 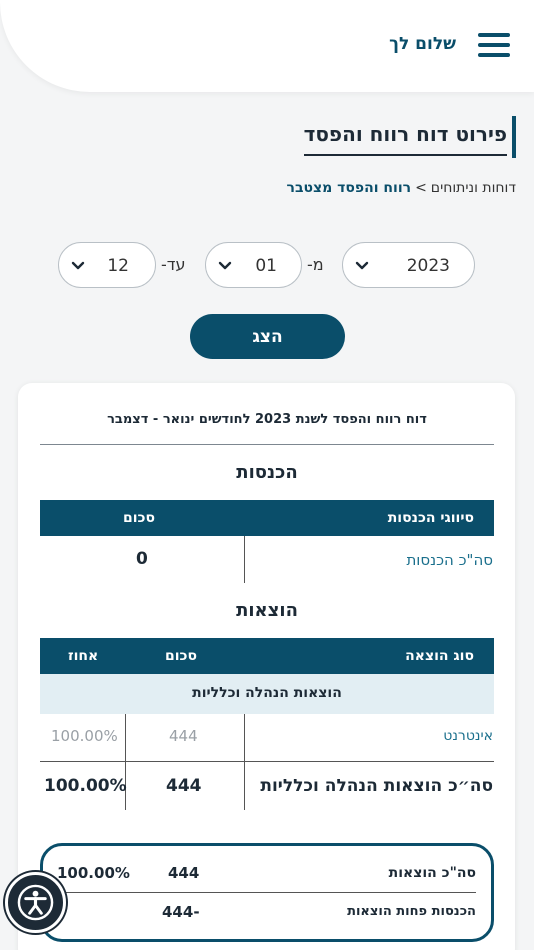 What do you see at coordinates (184, 873) in the screenshot?
I see `summary-total-expenses-amount: 444` at bounding box center [184, 873].